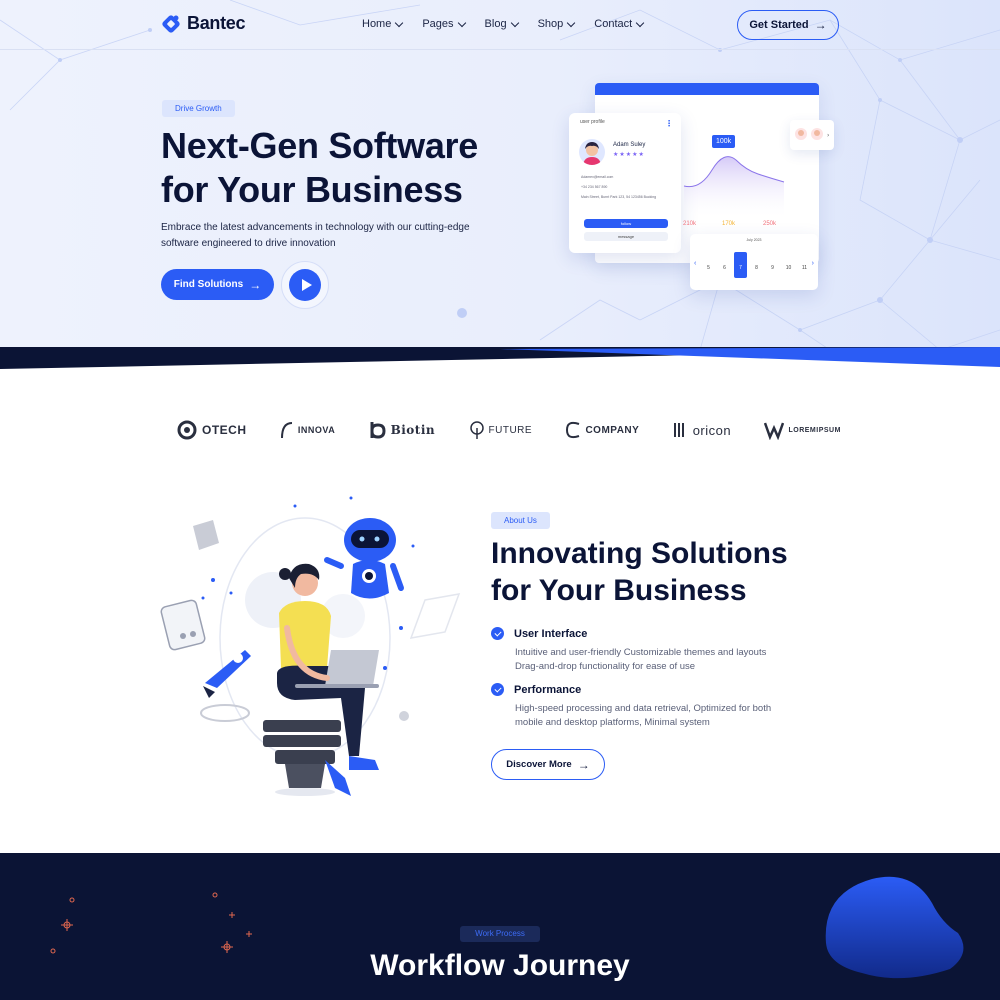 This screenshot has height=1000, width=1000. I want to click on partner-logo: LOREMIPSUM, so click(802, 430).